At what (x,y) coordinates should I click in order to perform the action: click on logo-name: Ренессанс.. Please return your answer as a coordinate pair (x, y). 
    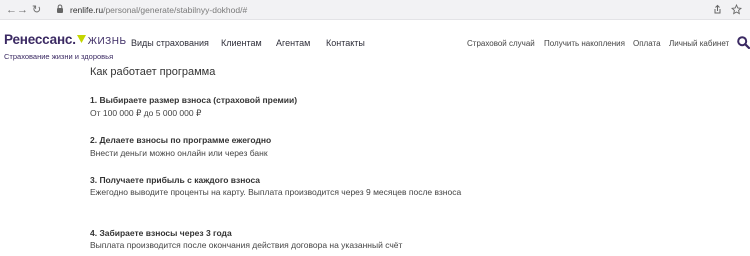
    Looking at the image, I should click on (40, 39).